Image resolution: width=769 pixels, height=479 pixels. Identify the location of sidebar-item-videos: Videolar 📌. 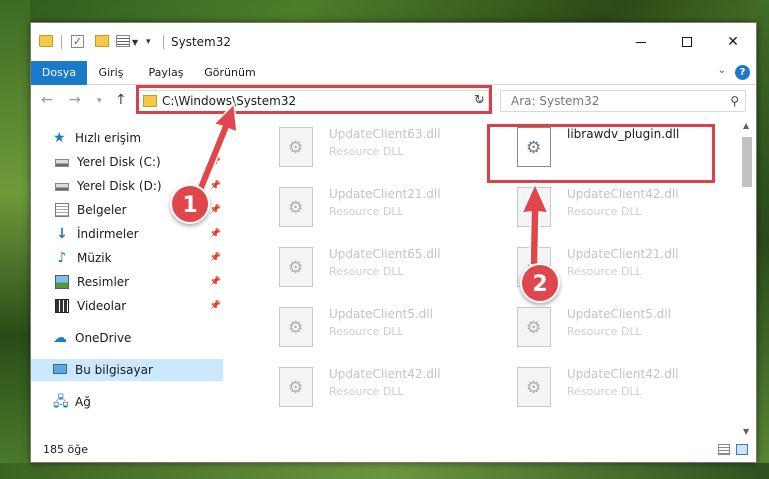
(127, 306).